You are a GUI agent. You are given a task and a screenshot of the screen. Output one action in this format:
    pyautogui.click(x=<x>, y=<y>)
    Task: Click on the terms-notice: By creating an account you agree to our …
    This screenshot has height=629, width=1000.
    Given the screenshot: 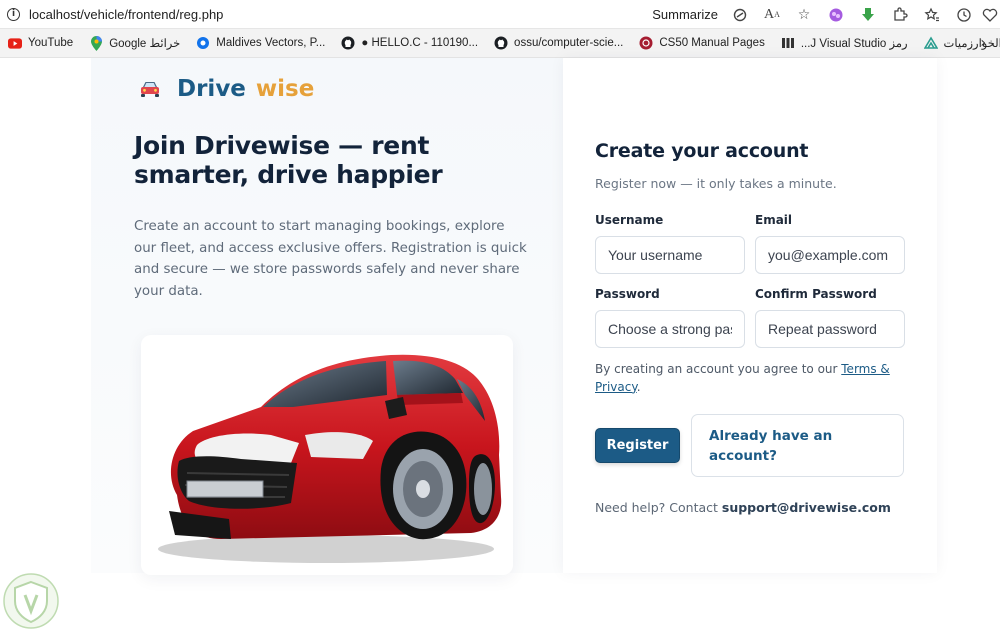 What is the action you would take?
    pyautogui.click(x=745, y=378)
    